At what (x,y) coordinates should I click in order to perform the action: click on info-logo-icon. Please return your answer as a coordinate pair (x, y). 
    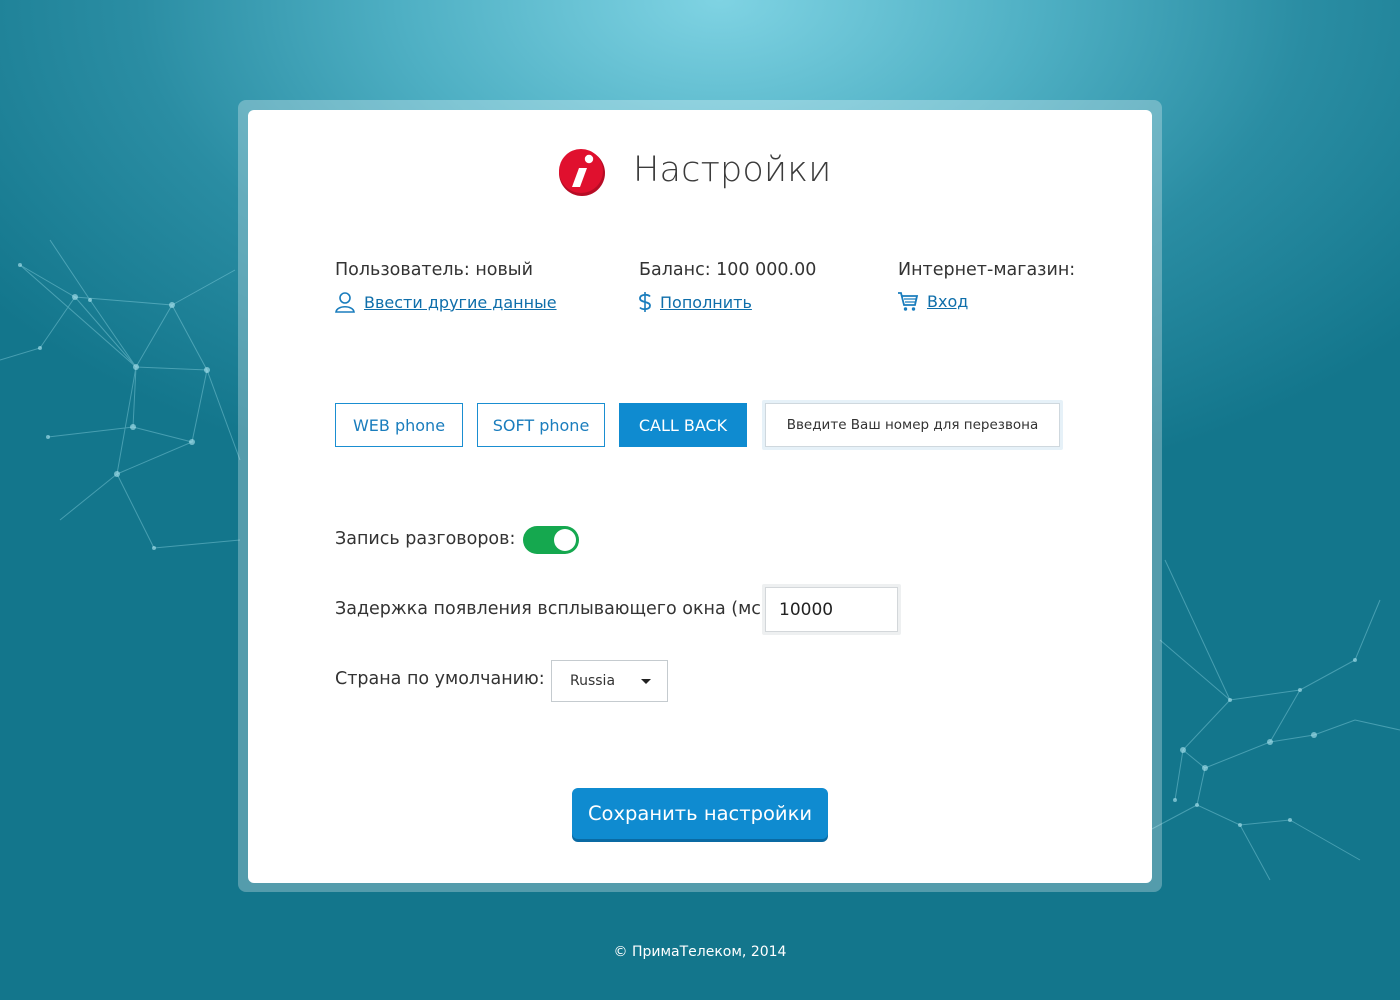
    Looking at the image, I should click on (582, 172).